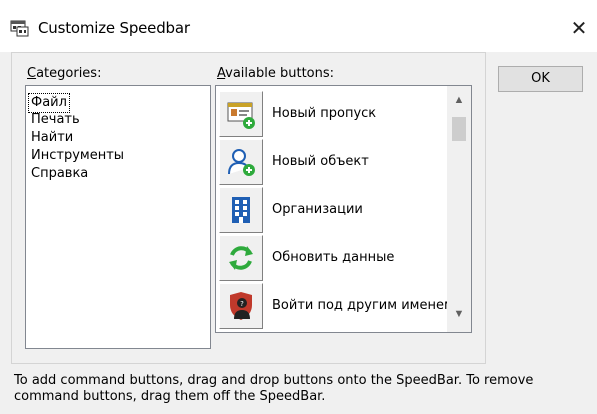 This screenshot has width=597, height=414. I want to click on scroll-down-arrow-icon: ▼, so click(459, 314).